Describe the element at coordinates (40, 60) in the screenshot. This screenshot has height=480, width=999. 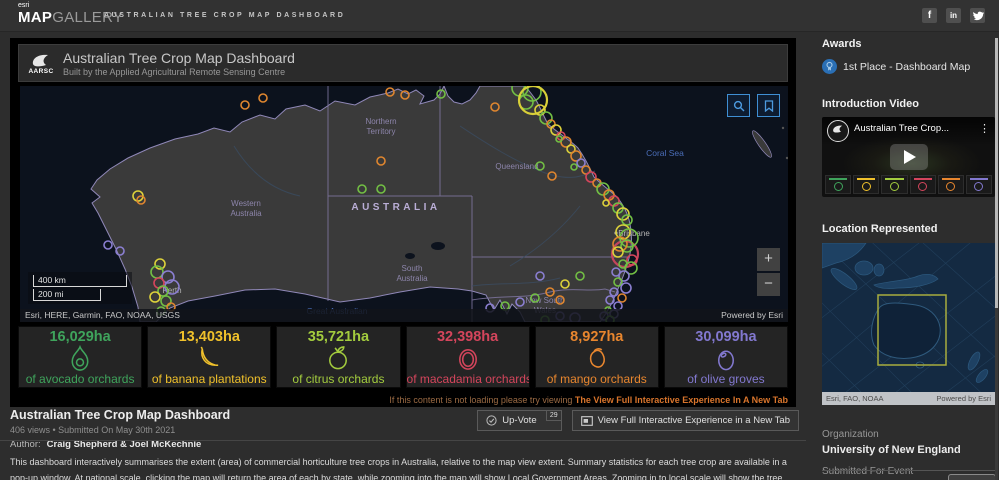
I see `aarsc-logo-icon` at that location.